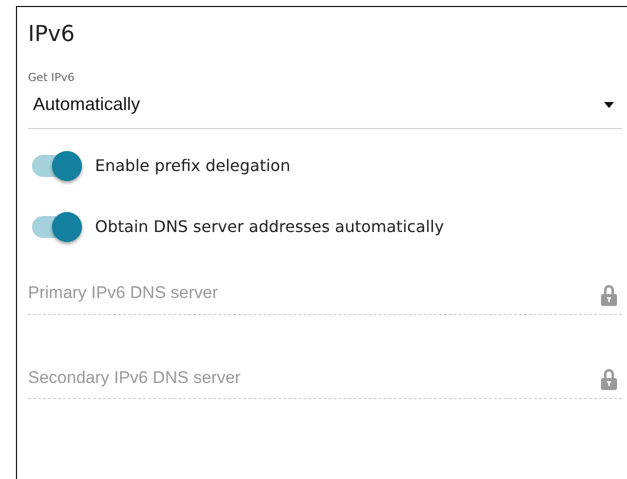  I want to click on caret-icon, so click(609, 105).